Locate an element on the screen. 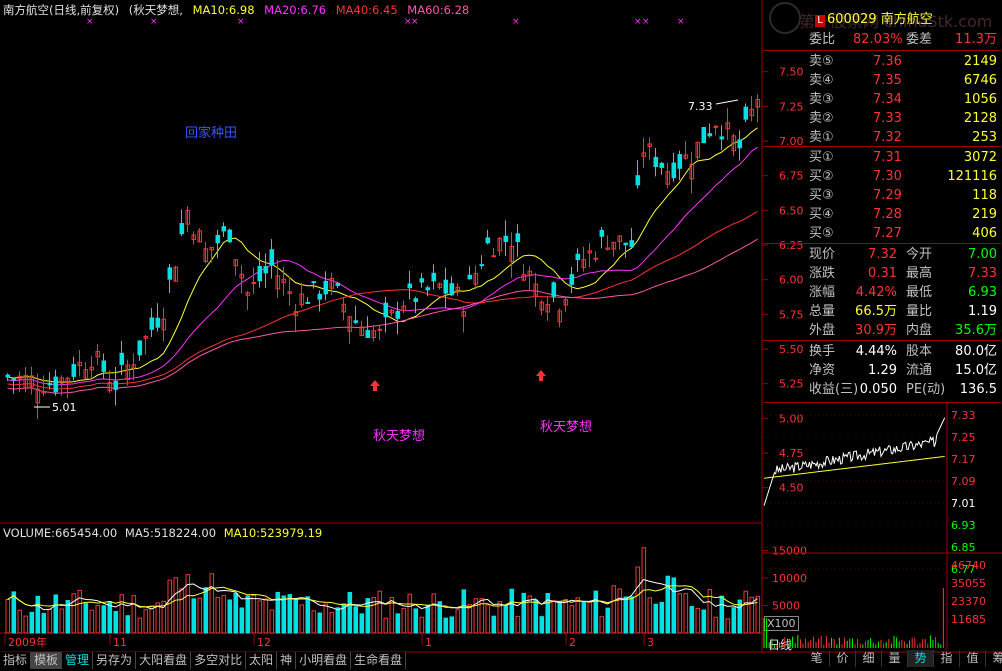 The image size is (1002, 671). tab-trend: 势 is located at coordinates (921, 658).